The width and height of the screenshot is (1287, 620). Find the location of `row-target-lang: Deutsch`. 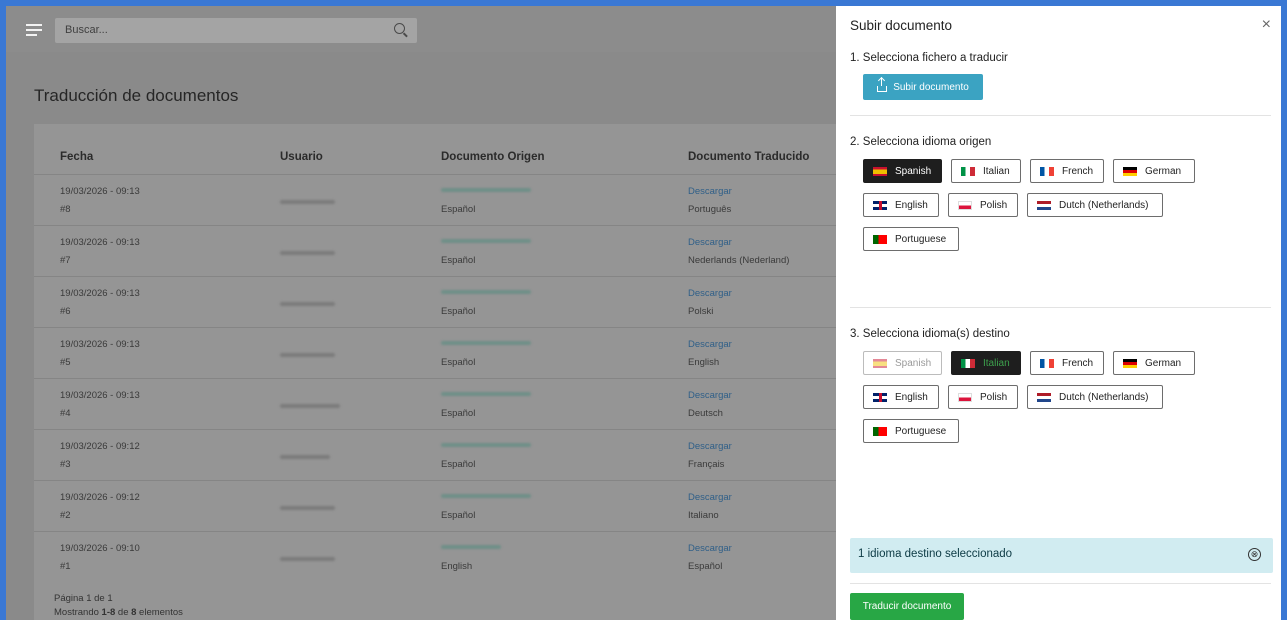

row-target-lang: Deutsch is located at coordinates (705, 413).